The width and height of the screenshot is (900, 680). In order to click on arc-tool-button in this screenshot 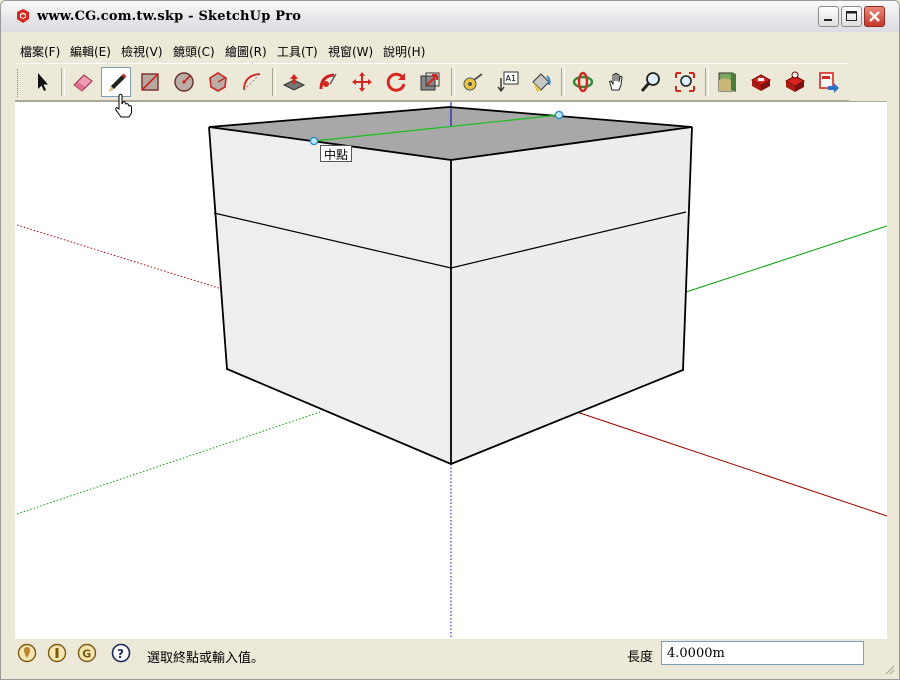, I will do `click(252, 82)`.